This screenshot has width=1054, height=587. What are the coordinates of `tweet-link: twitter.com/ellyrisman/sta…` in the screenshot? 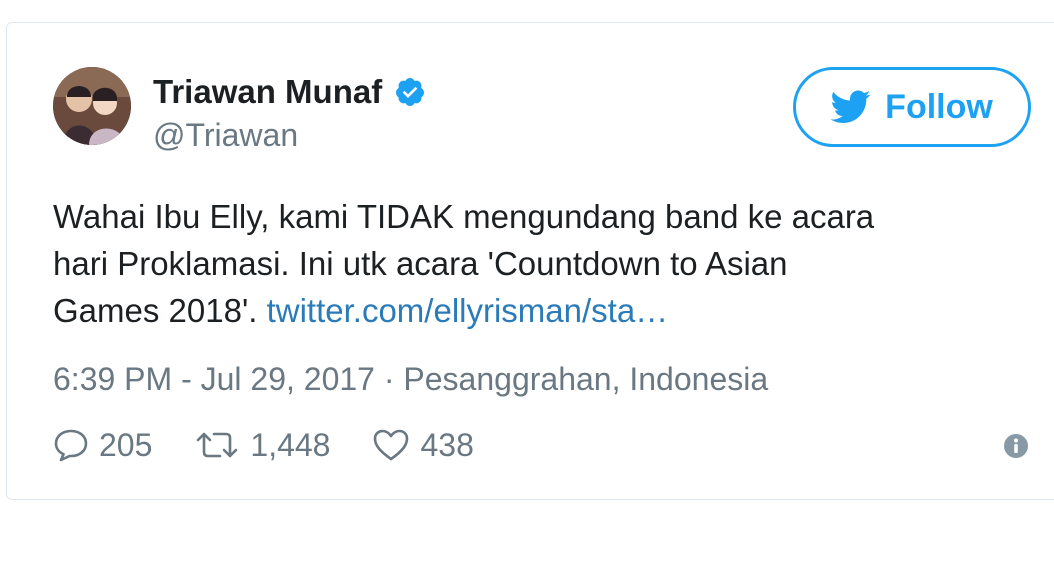 It's located at (468, 310).